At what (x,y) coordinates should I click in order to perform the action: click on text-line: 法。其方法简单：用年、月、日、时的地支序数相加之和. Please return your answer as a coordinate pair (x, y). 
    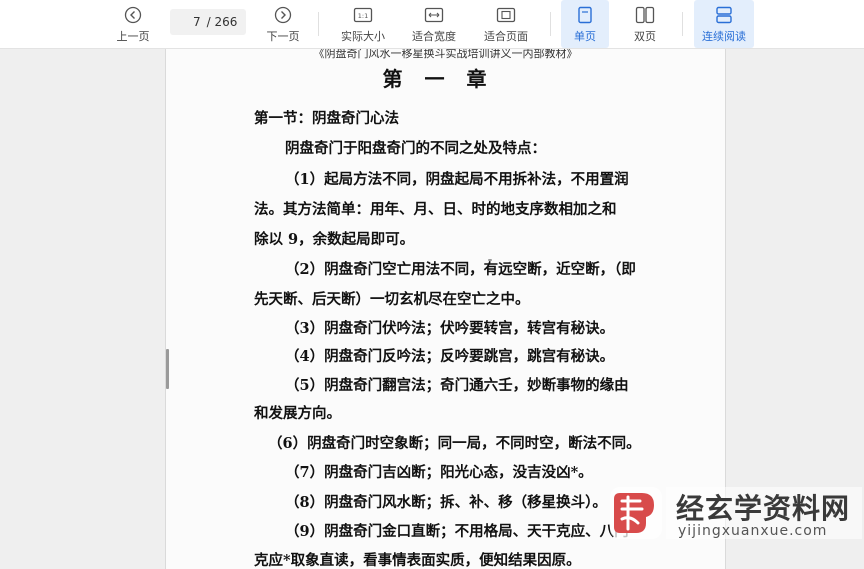
    Looking at the image, I should click on (435, 209).